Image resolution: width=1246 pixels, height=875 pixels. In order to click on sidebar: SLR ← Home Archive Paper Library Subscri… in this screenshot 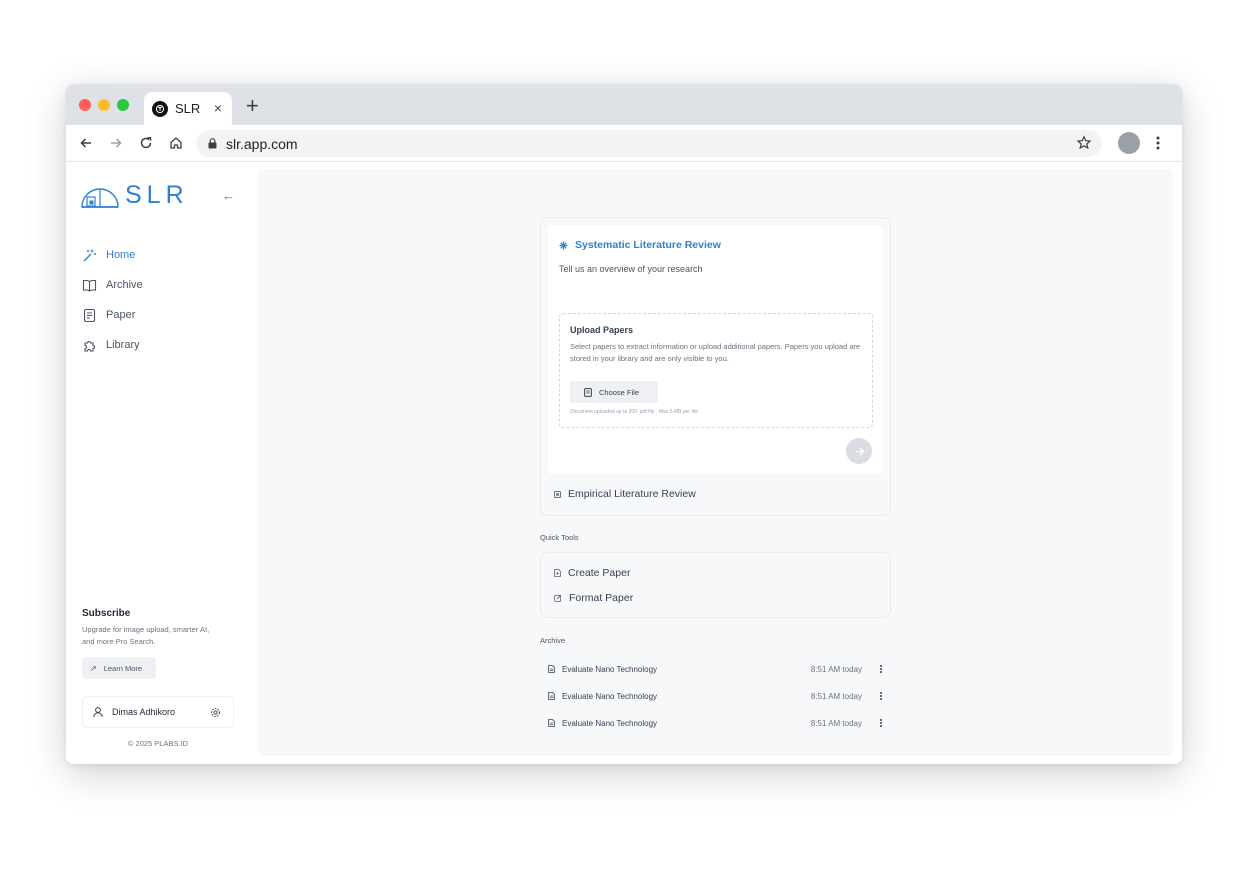, I will do `click(161, 463)`.